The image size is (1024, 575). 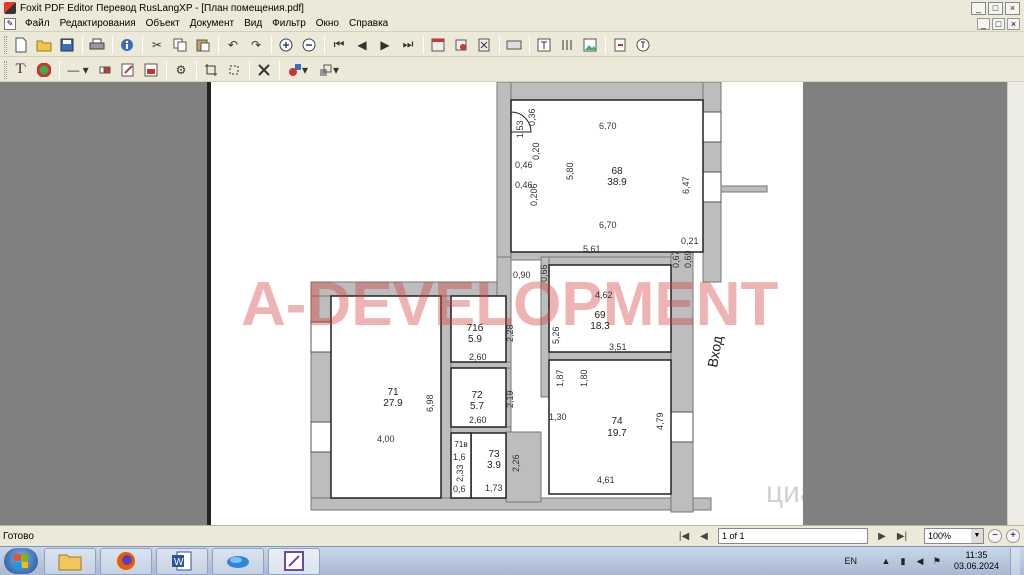 What do you see at coordinates (643, 45) in the screenshot?
I see `font-tool-icon` at bounding box center [643, 45].